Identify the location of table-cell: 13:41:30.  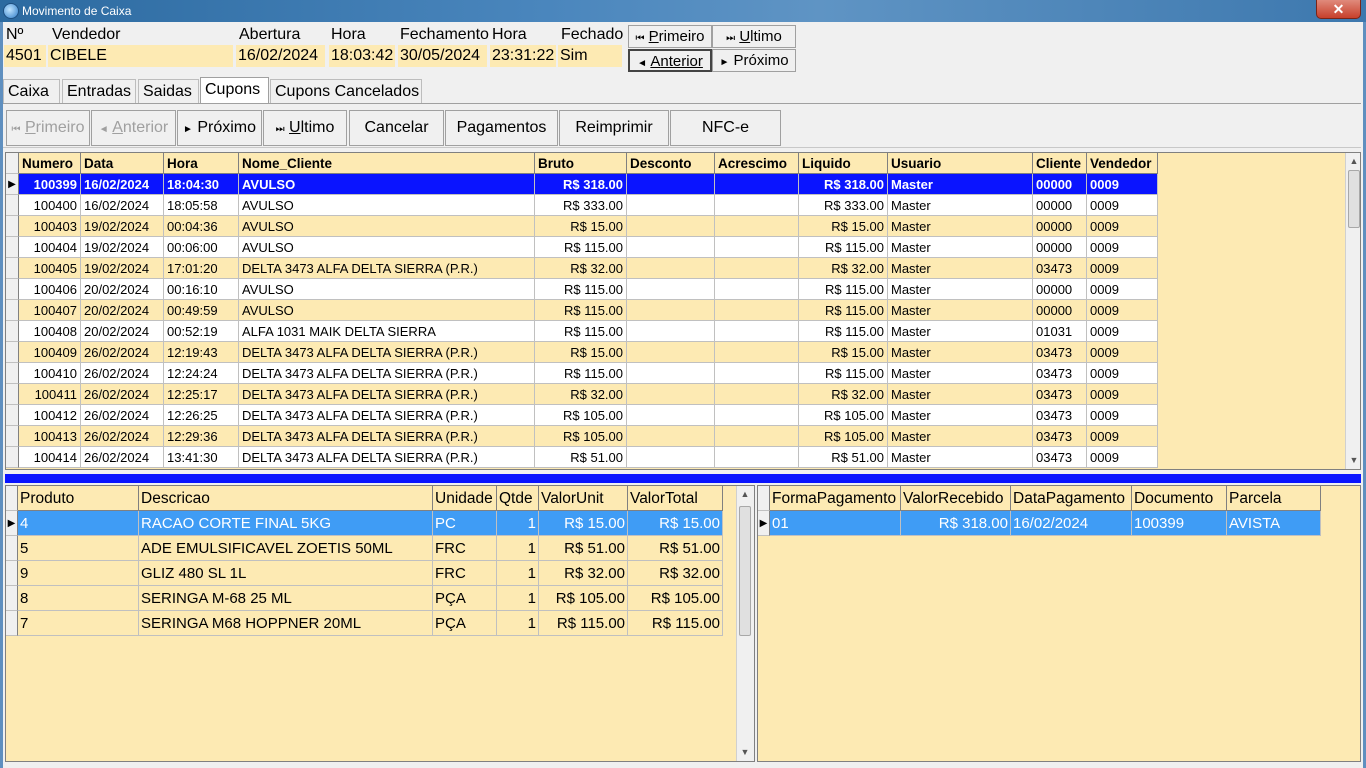
(201, 457).